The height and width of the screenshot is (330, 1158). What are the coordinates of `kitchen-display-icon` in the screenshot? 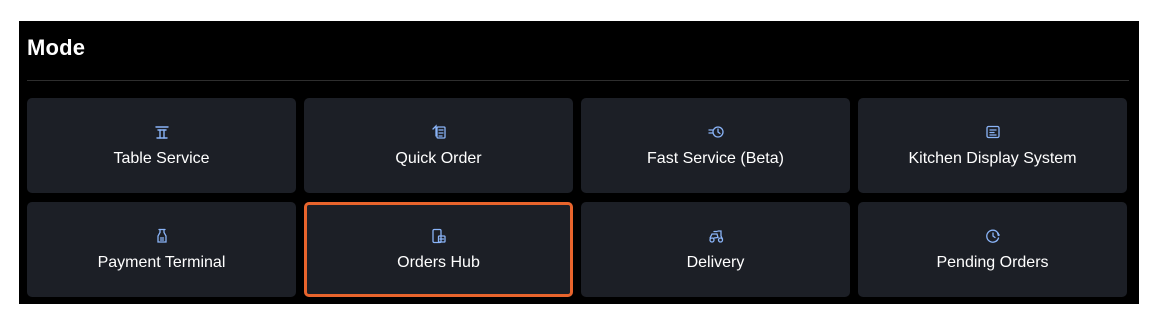 It's located at (992, 131).